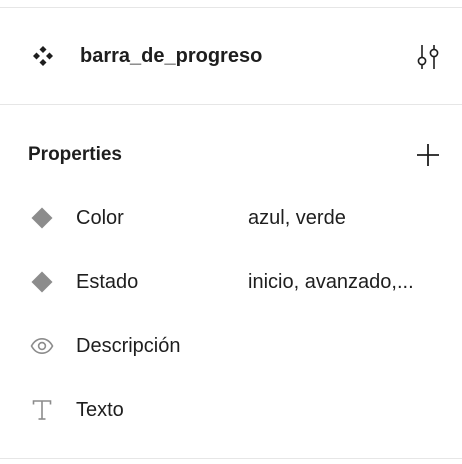 The height and width of the screenshot is (464, 462). What do you see at coordinates (100, 218) in the screenshot?
I see `property-name: Color` at bounding box center [100, 218].